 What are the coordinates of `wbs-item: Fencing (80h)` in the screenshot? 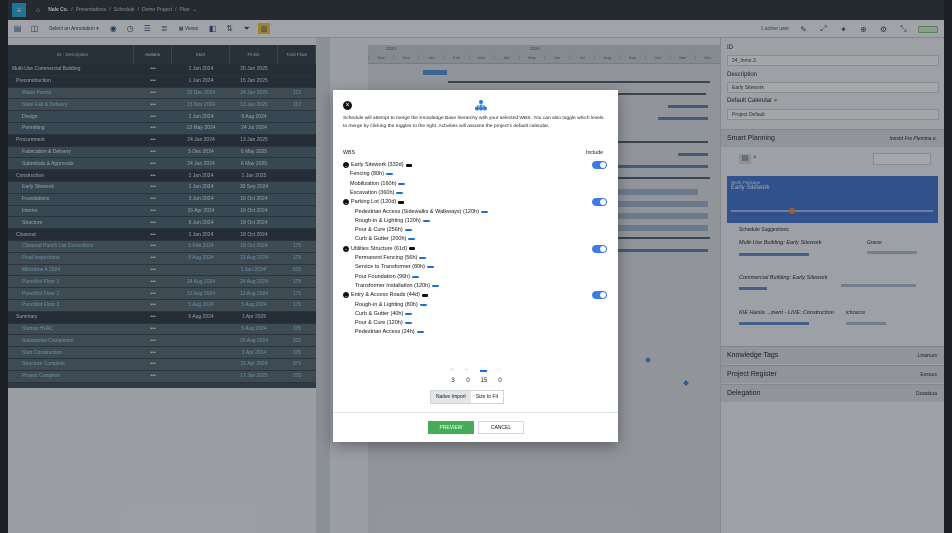 It's located at (371, 174).